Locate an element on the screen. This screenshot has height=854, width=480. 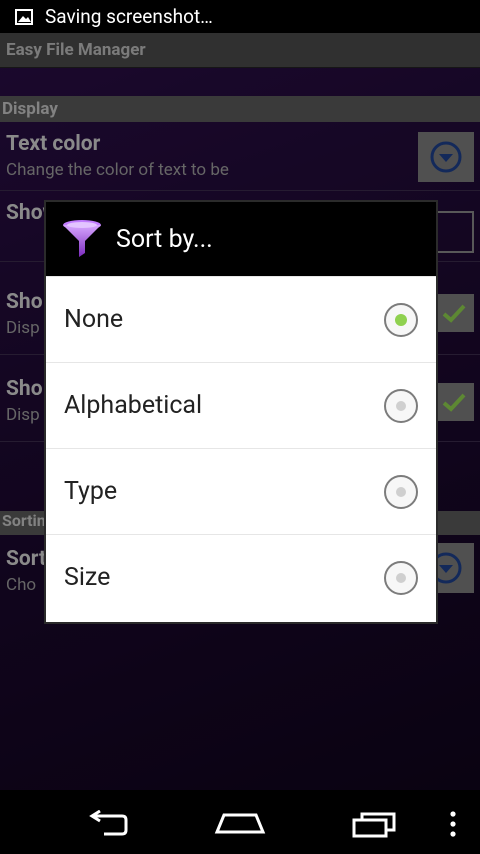
back-icon is located at coordinates (108, 823).